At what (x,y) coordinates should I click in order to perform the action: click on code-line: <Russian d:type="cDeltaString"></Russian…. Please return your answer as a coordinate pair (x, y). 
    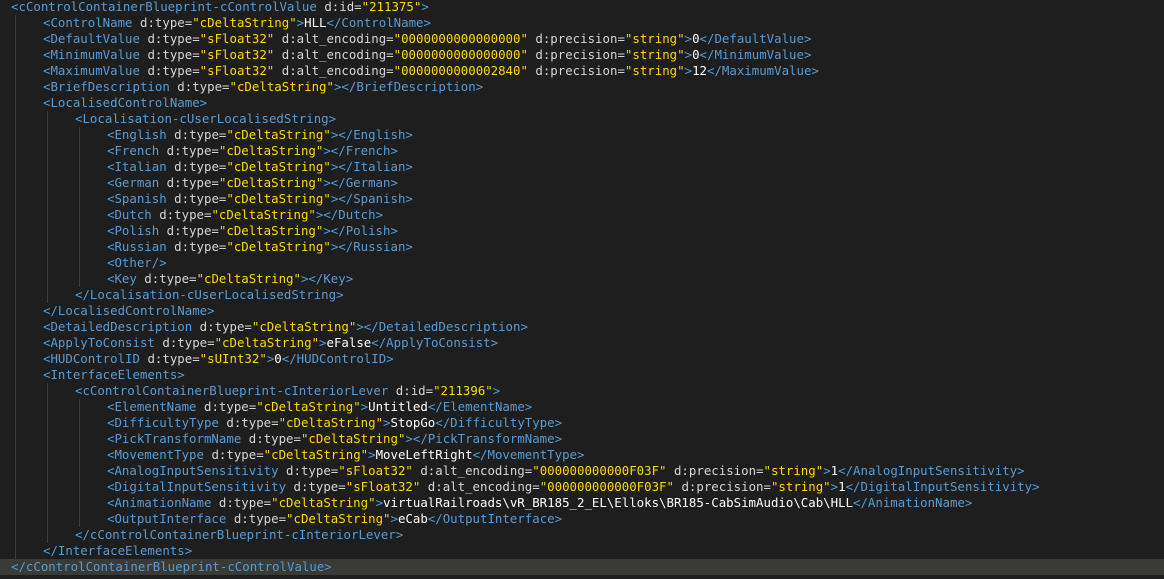
    Looking at the image, I should click on (582, 247).